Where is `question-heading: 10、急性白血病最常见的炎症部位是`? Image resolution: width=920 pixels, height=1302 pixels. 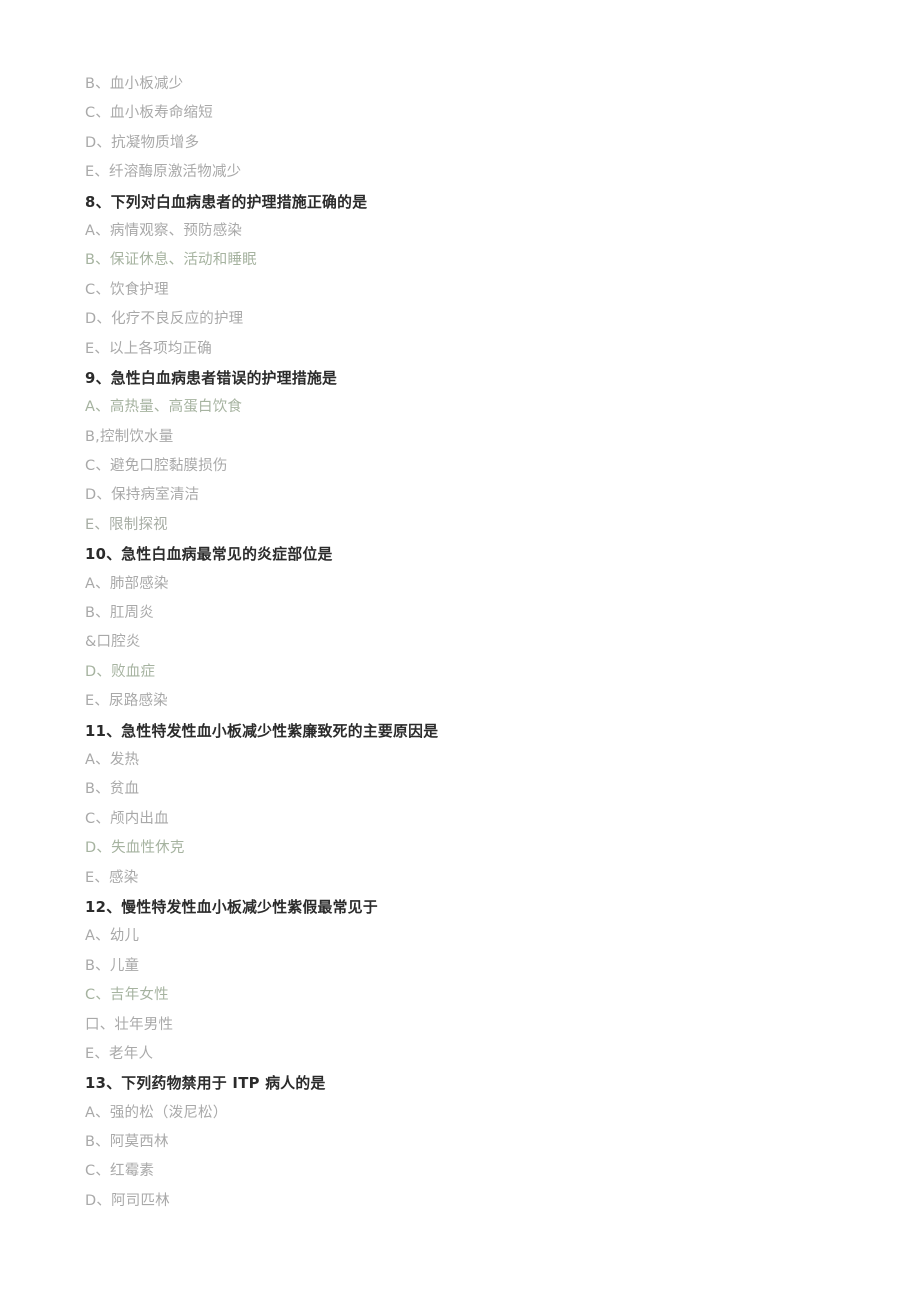 question-heading: 10、急性白血病最常见的炎症部位是 is located at coordinates (209, 555).